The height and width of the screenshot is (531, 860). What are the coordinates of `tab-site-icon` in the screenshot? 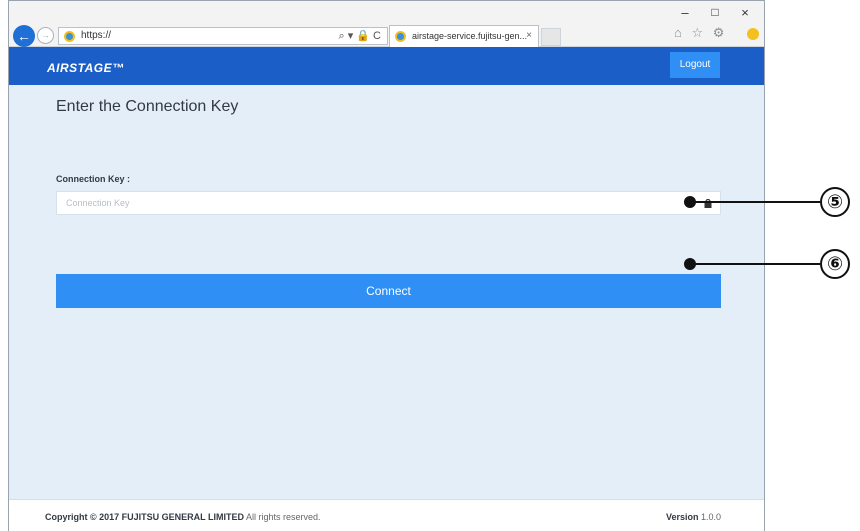 It's located at (400, 36).